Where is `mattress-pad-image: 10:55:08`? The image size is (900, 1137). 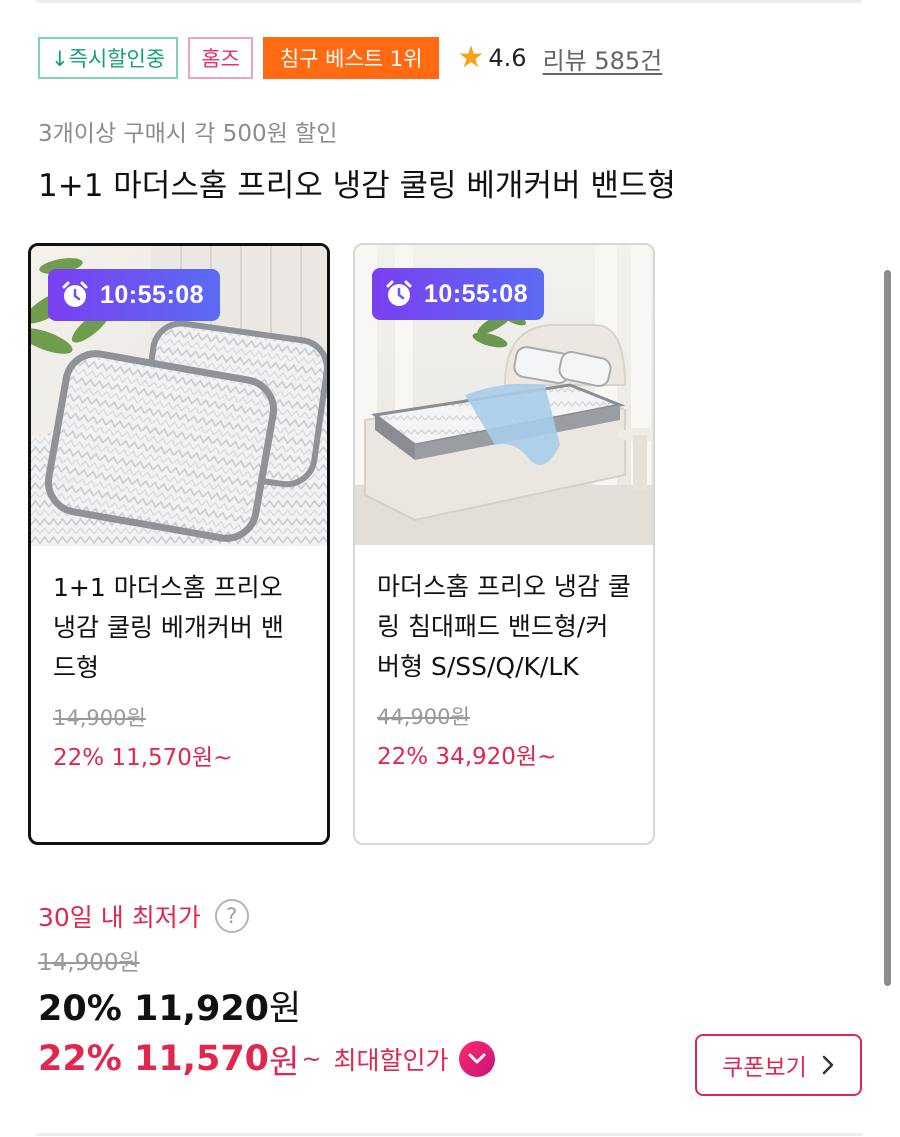
mattress-pad-image: 10:55:08 is located at coordinates (504, 395).